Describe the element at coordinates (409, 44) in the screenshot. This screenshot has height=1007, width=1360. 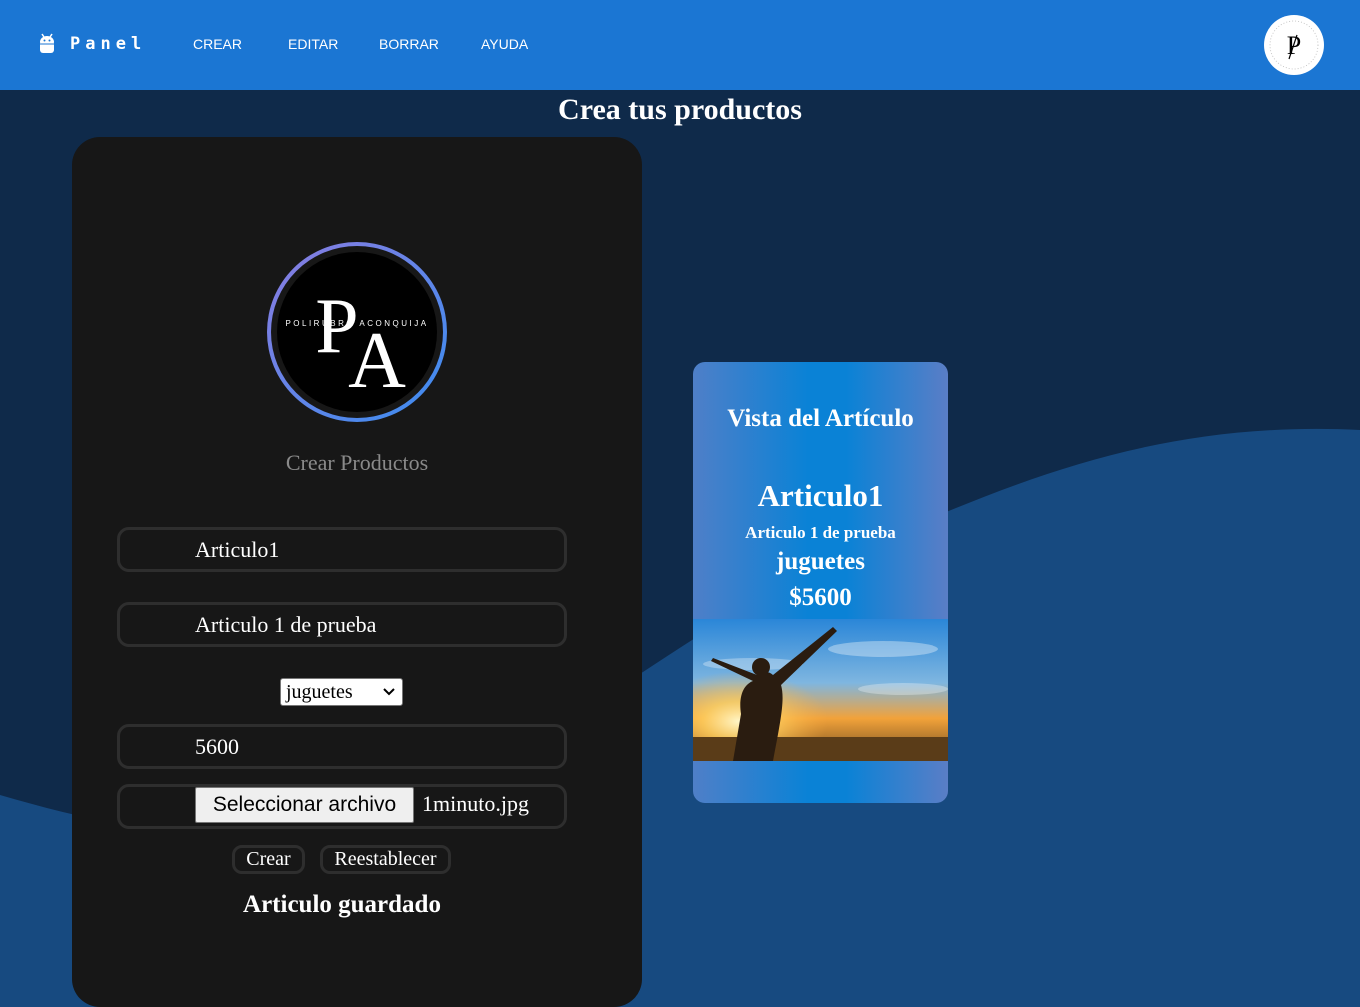
I see `nav-borrar: BORRAR` at that location.